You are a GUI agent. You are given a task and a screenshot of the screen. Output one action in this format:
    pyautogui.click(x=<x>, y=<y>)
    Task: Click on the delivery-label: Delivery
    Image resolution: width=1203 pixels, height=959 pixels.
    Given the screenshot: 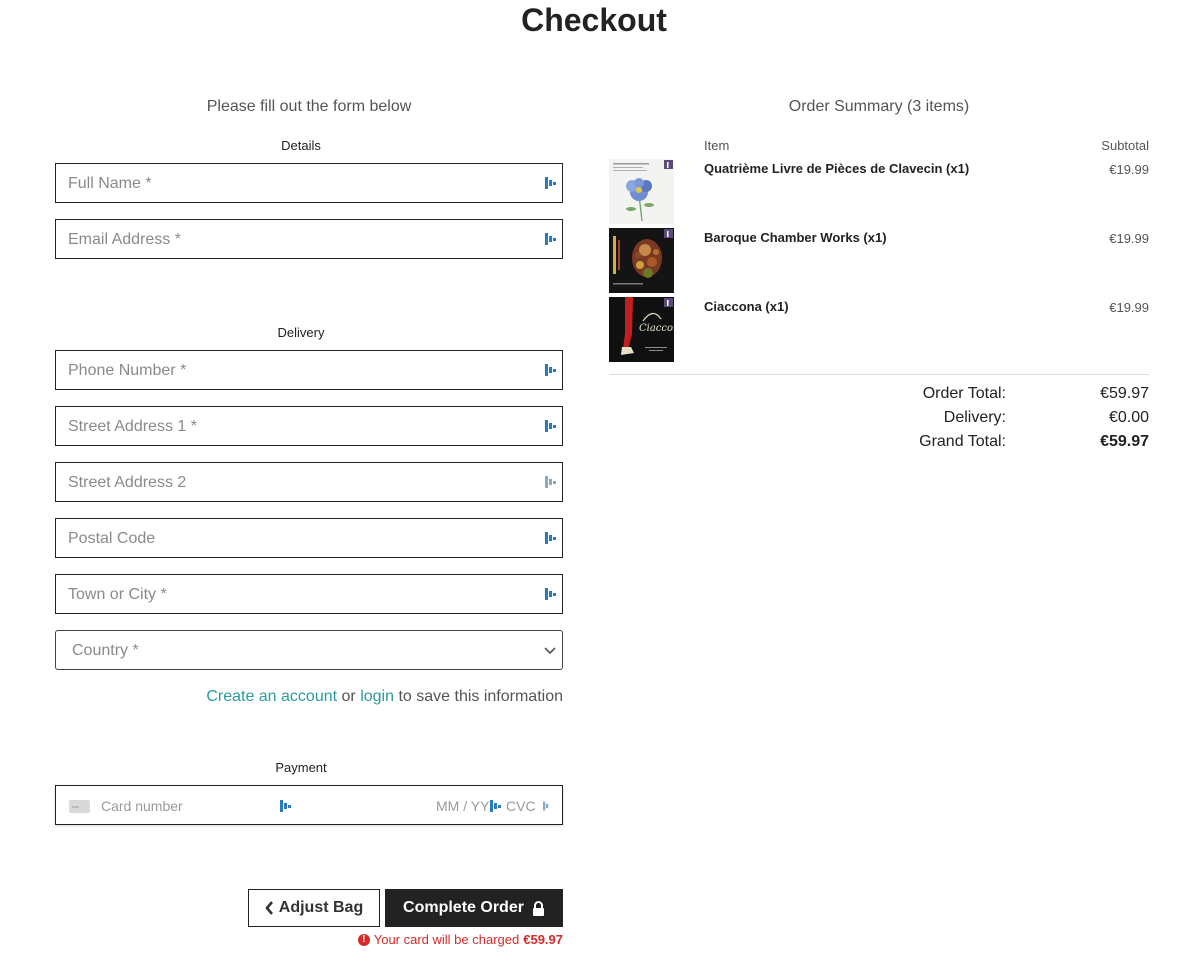 What is the action you would take?
    pyautogui.click(x=301, y=332)
    